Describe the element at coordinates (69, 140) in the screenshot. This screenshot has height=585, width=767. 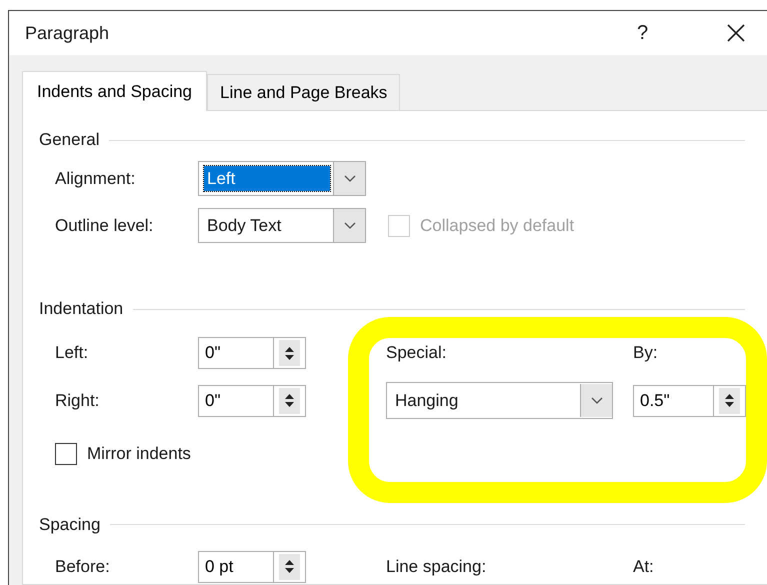
I see `section-heading: General` at that location.